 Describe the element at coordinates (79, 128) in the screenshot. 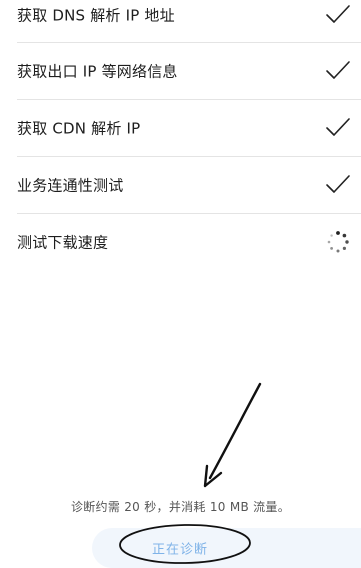

I see `check-item-label: 获取 CDN 解析 IP` at that location.